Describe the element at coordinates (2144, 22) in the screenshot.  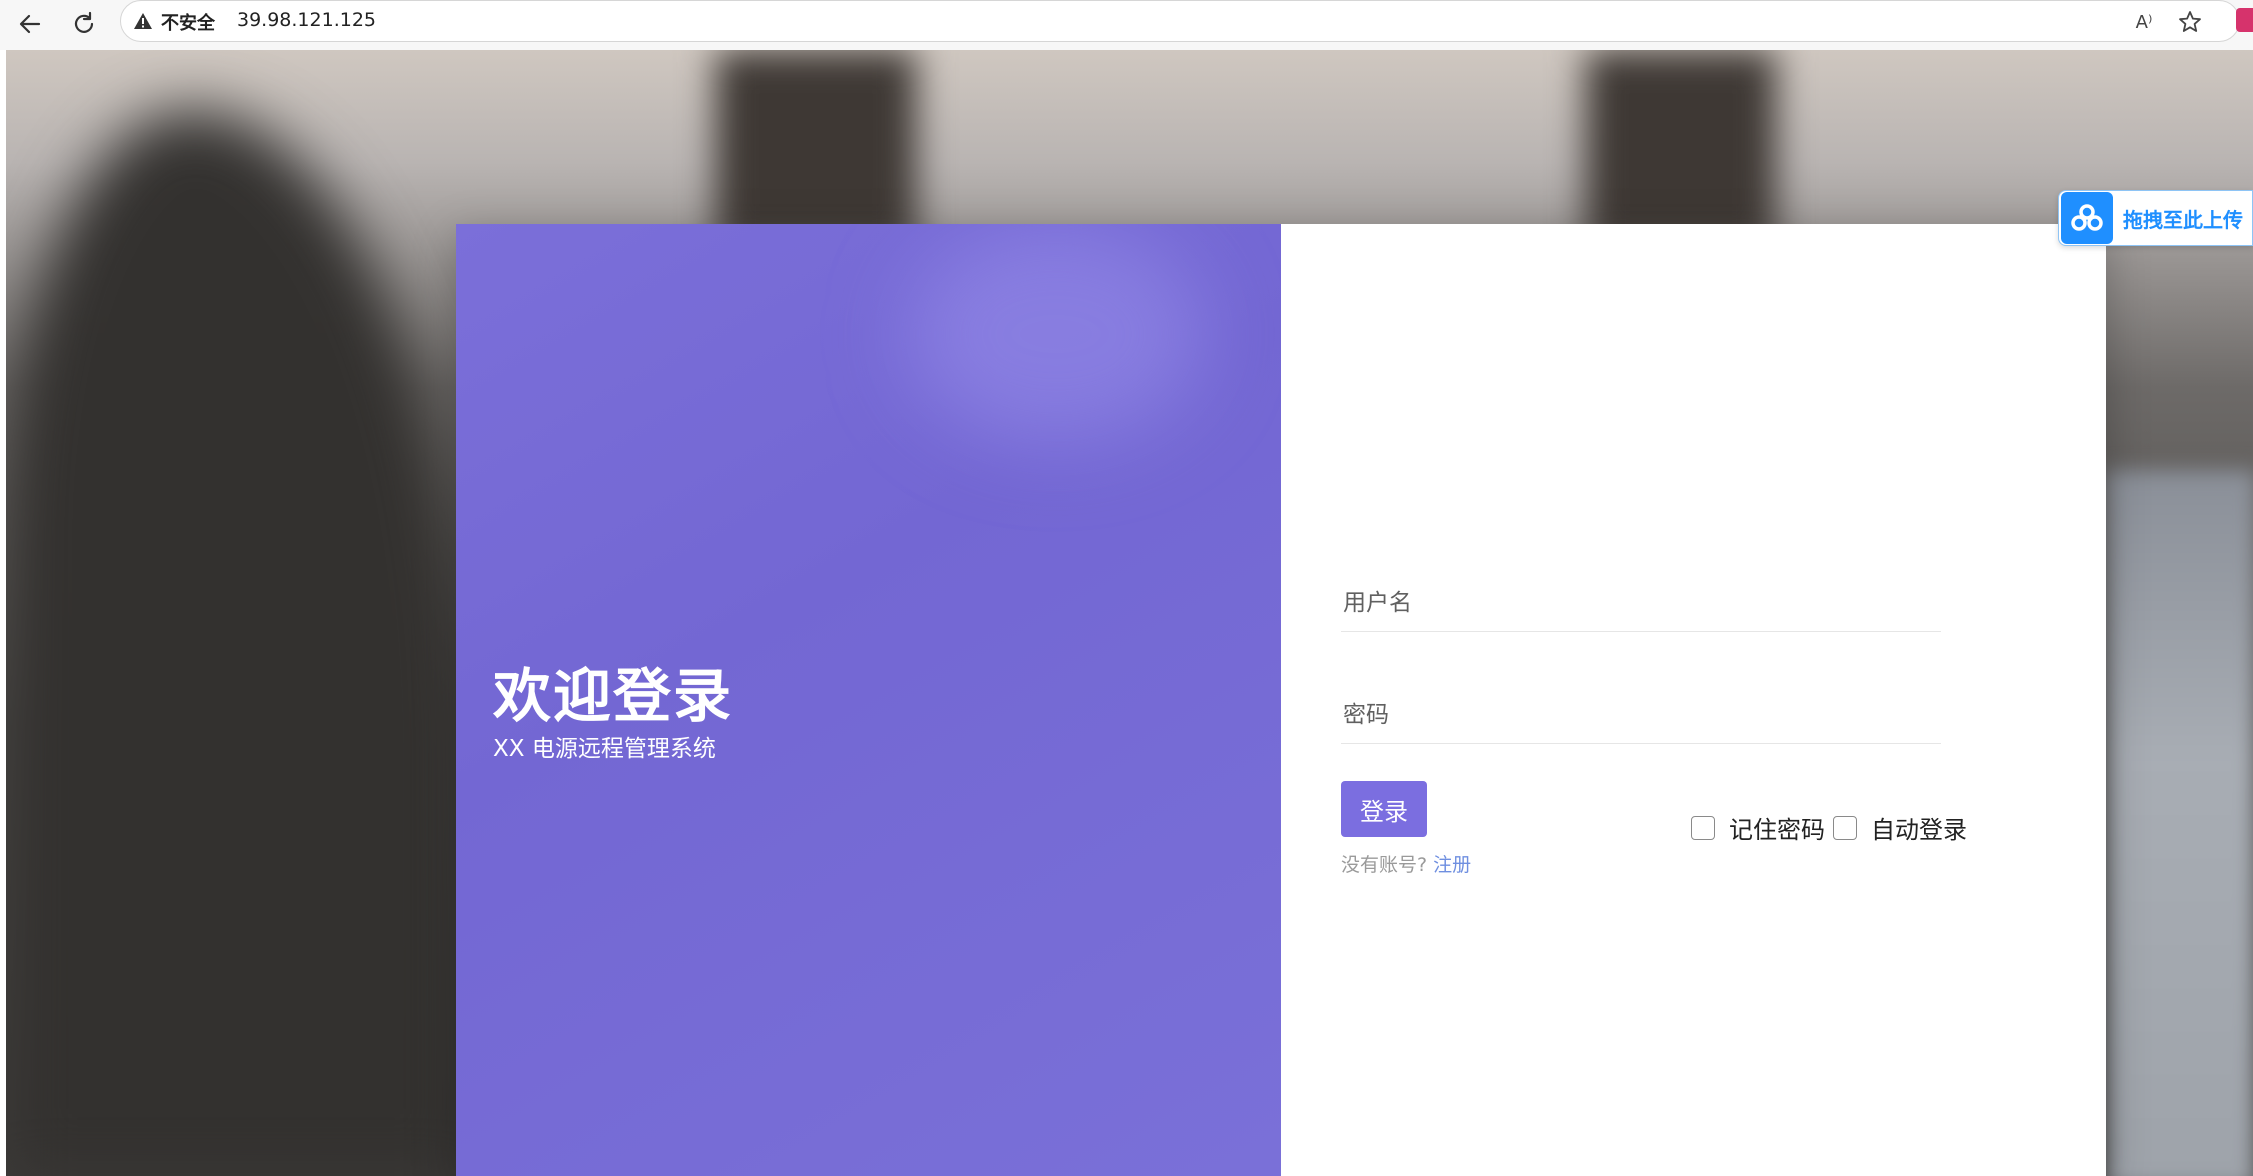
I see `read-aloud-icon: A⁾` at that location.